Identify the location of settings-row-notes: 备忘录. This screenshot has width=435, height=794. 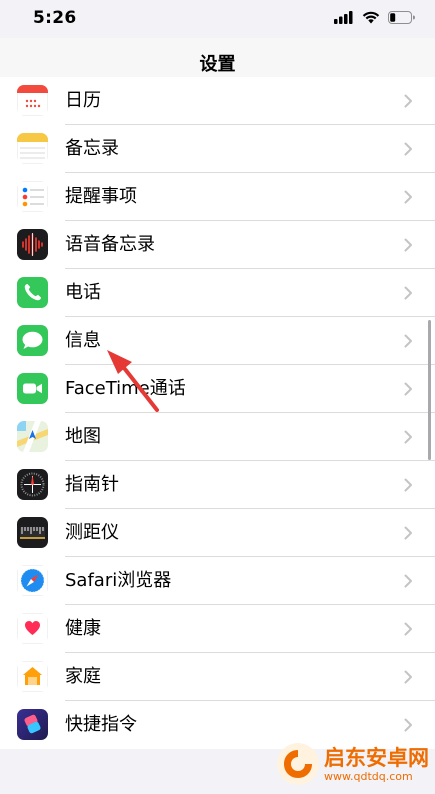
(217, 149).